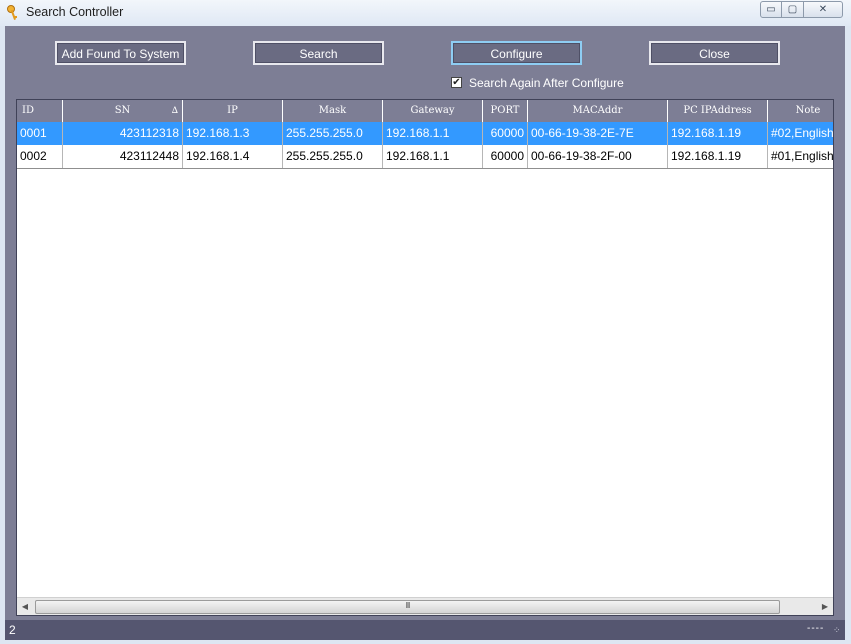 Image resolution: width=851 pixels, height=644 pixels. I want to click on configure-button: Configure, so click(516, 53).